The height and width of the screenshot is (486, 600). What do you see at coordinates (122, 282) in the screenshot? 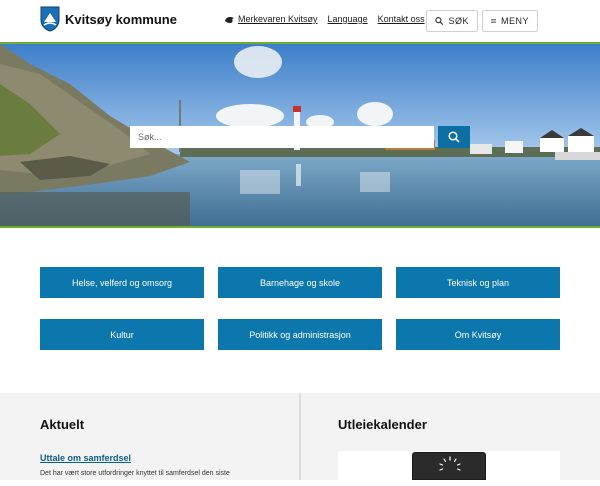
I see `tile-helse: Helse, velferd og omsorg` at bounding box center [122, 282].